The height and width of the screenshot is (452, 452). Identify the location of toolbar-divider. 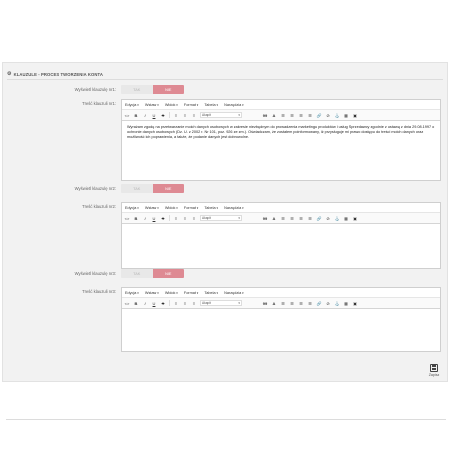
(169, 115).